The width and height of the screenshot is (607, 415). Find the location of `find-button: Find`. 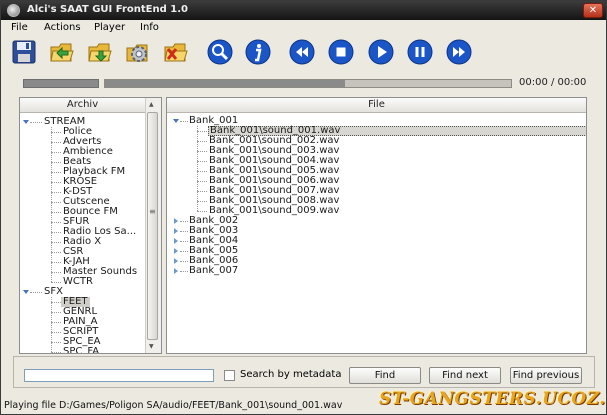

find-button: Find is located at coordinates (385, 375).